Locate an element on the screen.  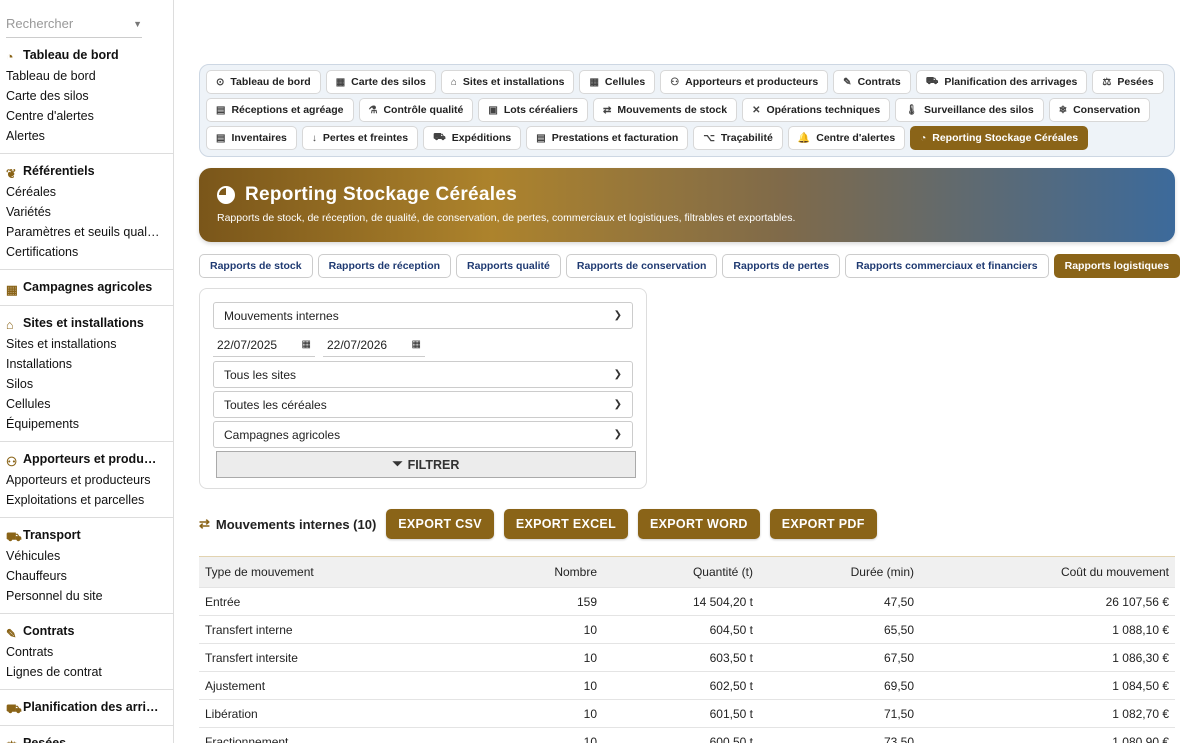
nav-tab: ✕ Opérations techniques is located at coordinates (816, 110).